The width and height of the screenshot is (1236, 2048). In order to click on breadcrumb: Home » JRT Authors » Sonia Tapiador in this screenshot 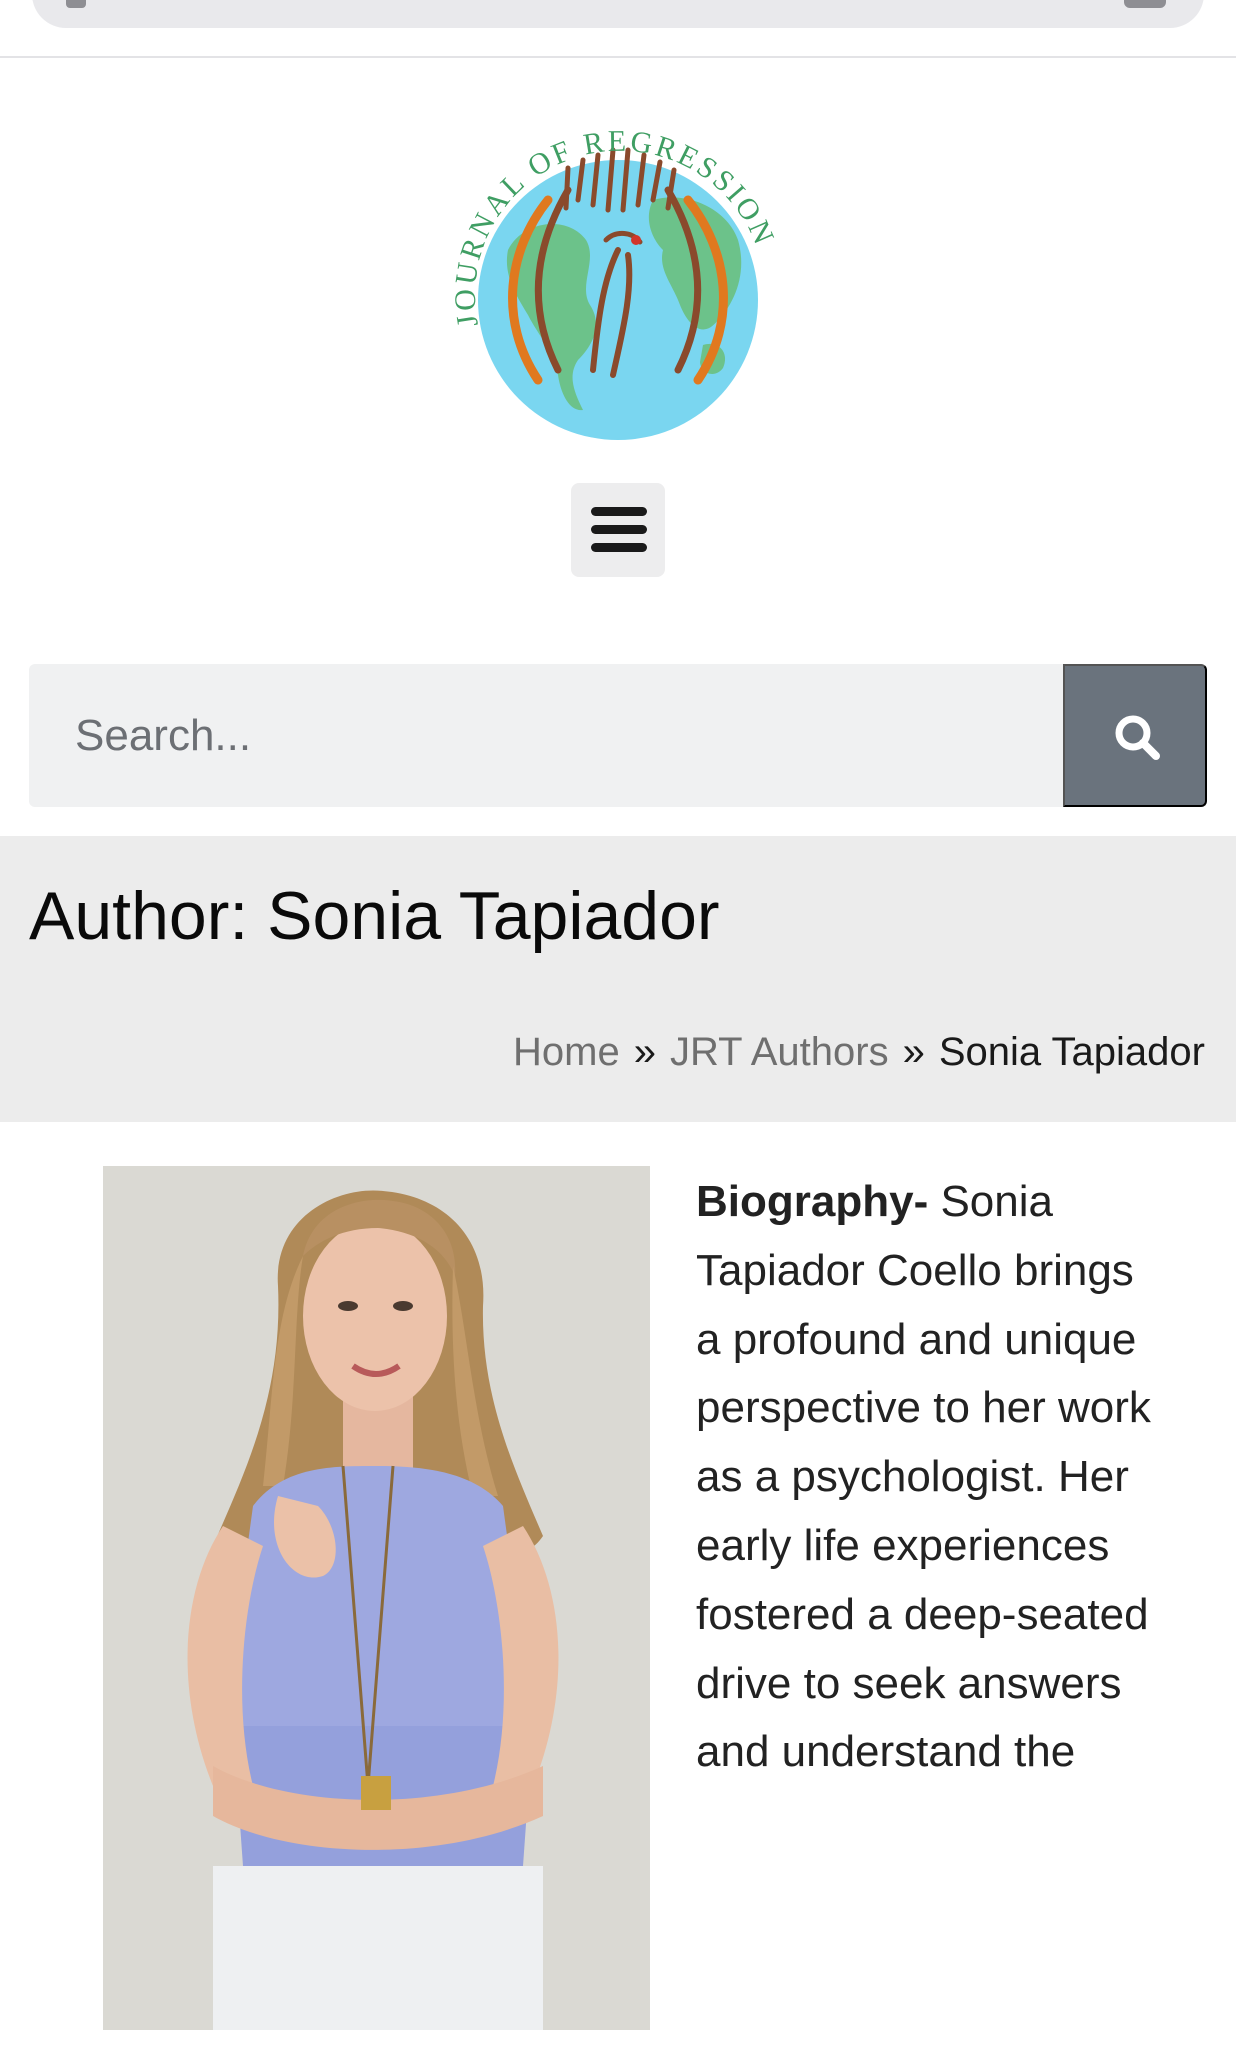, I will do `click(859, 1052)`.